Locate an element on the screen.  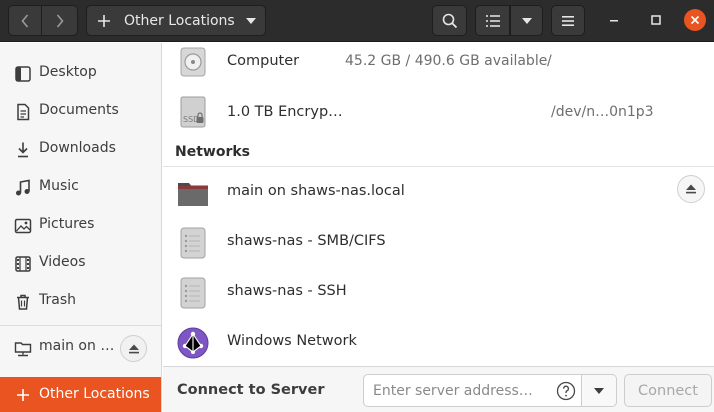
location-name: Computer is located at coordinates (263, 61).